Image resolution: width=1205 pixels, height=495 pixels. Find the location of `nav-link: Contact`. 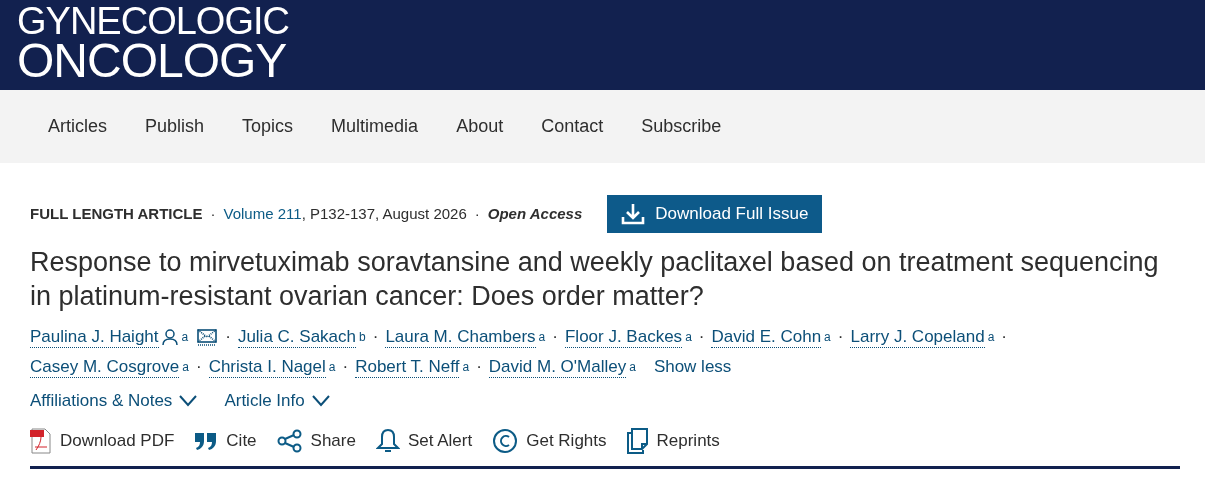

nav-link: Contact is located at coordinates (572, 126).